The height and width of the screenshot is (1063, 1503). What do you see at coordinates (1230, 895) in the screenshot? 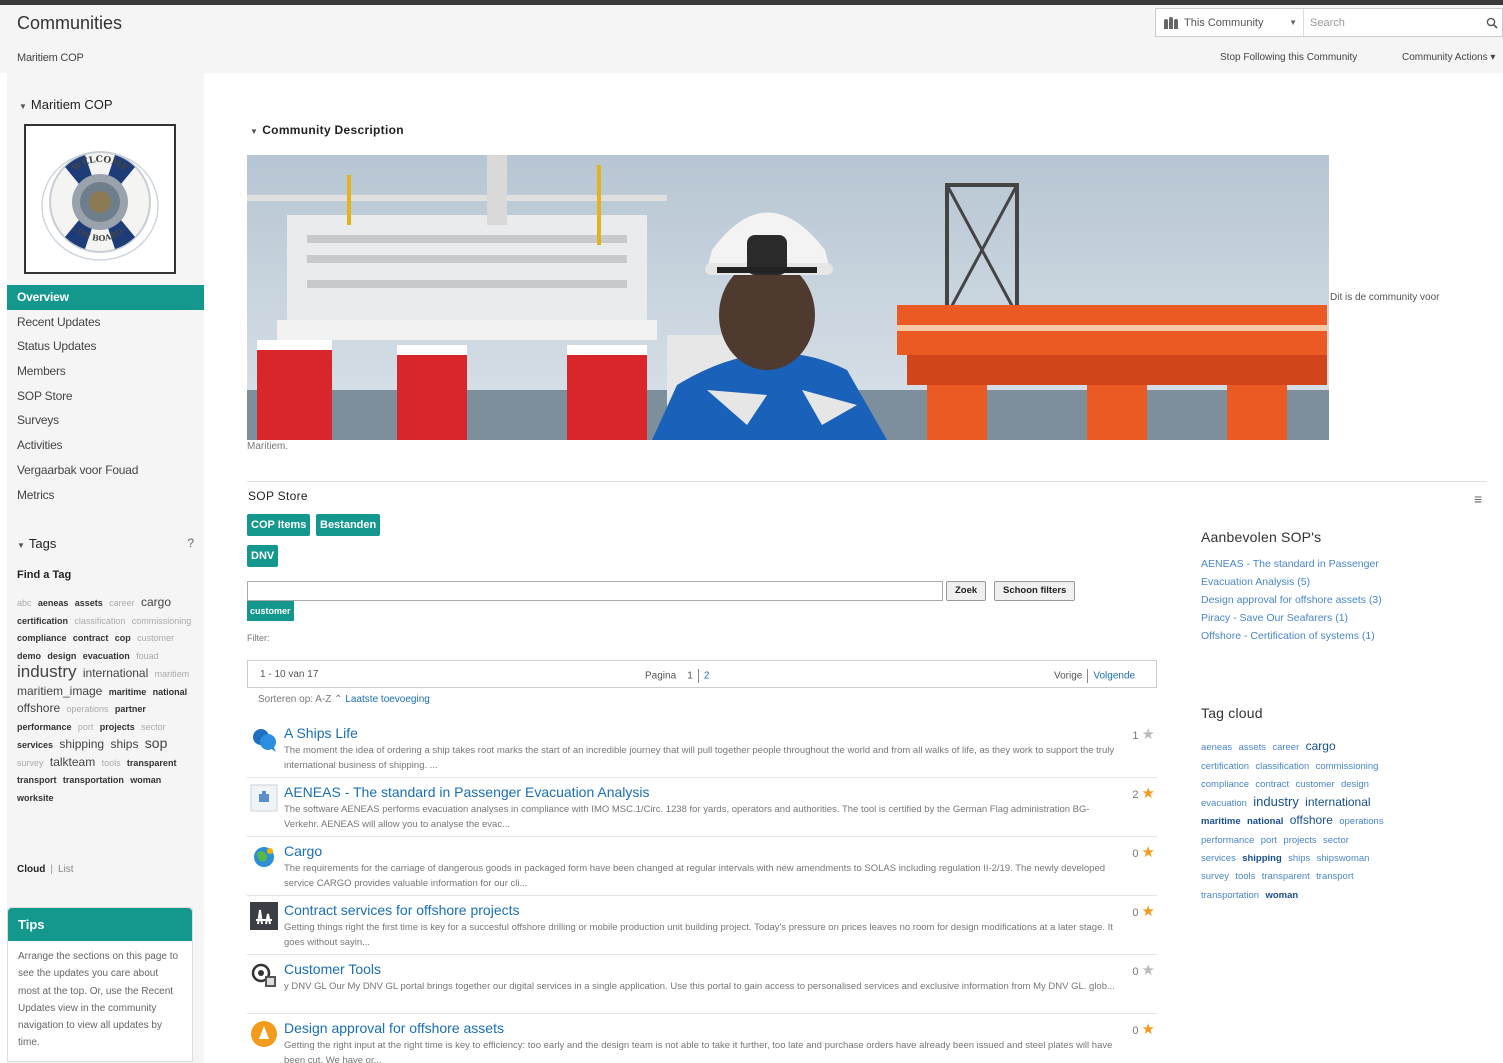
I see `tag-link: transportation` at bounding box center [1230, 895].